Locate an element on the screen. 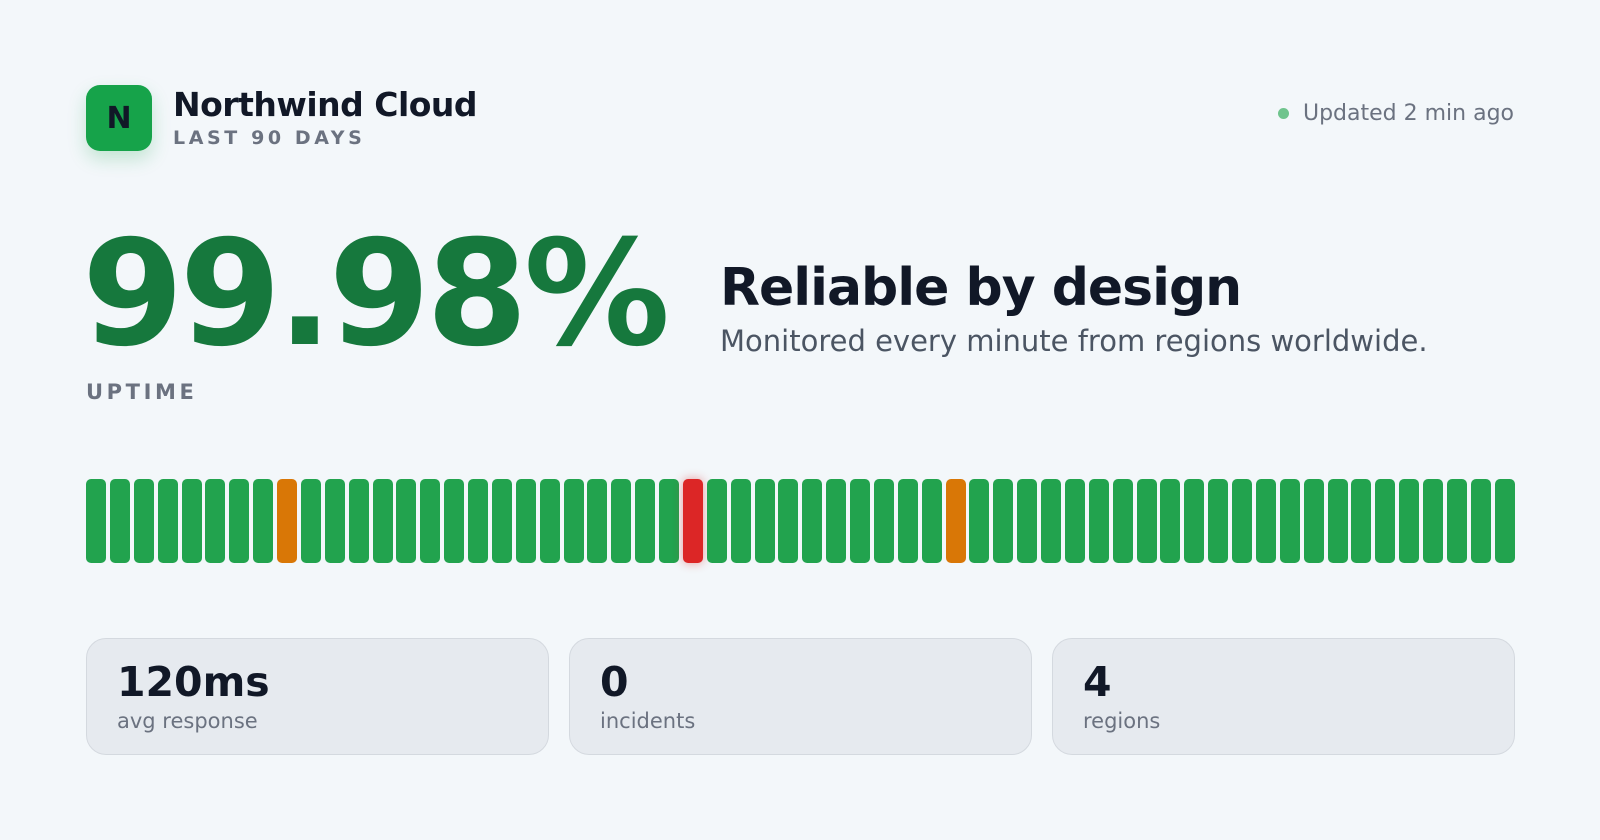 This screenshot has height=840, width=1600. brand-text: Northwind Cloud LAST 90 DAYS is located at coordinates (325, 116).